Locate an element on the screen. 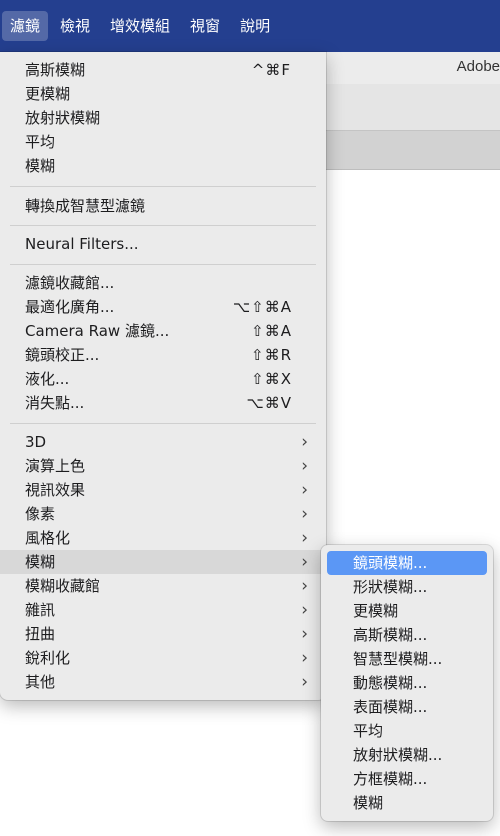 The width and height of the screenshot is (500, 836). menu-item-label: 更模糊 is located at coordinates (48, 94).